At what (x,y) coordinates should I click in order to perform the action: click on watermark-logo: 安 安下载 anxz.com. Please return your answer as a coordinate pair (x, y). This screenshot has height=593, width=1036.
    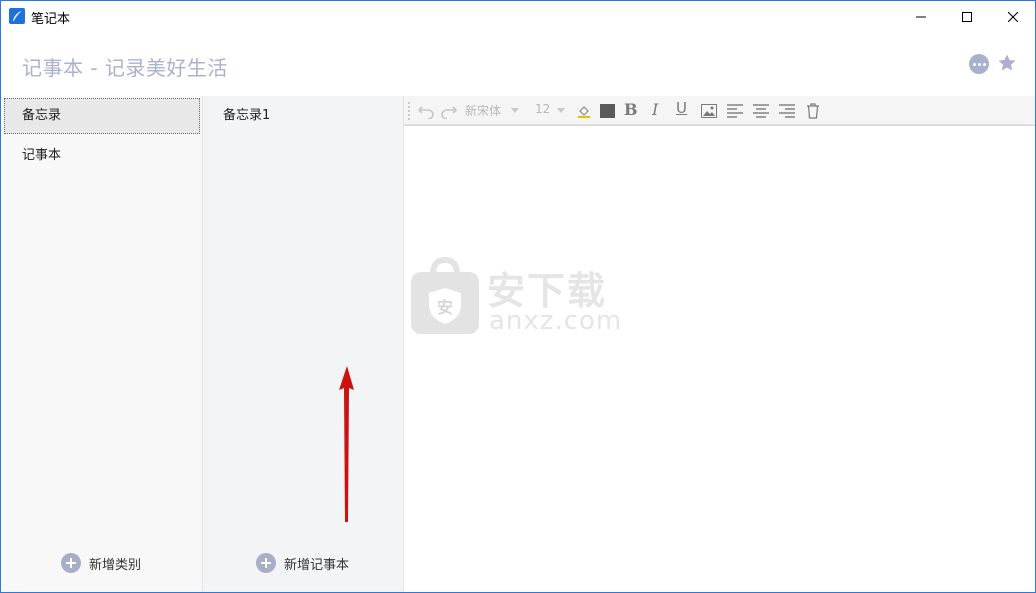
    Looking at the image, I should click on (524, 298).